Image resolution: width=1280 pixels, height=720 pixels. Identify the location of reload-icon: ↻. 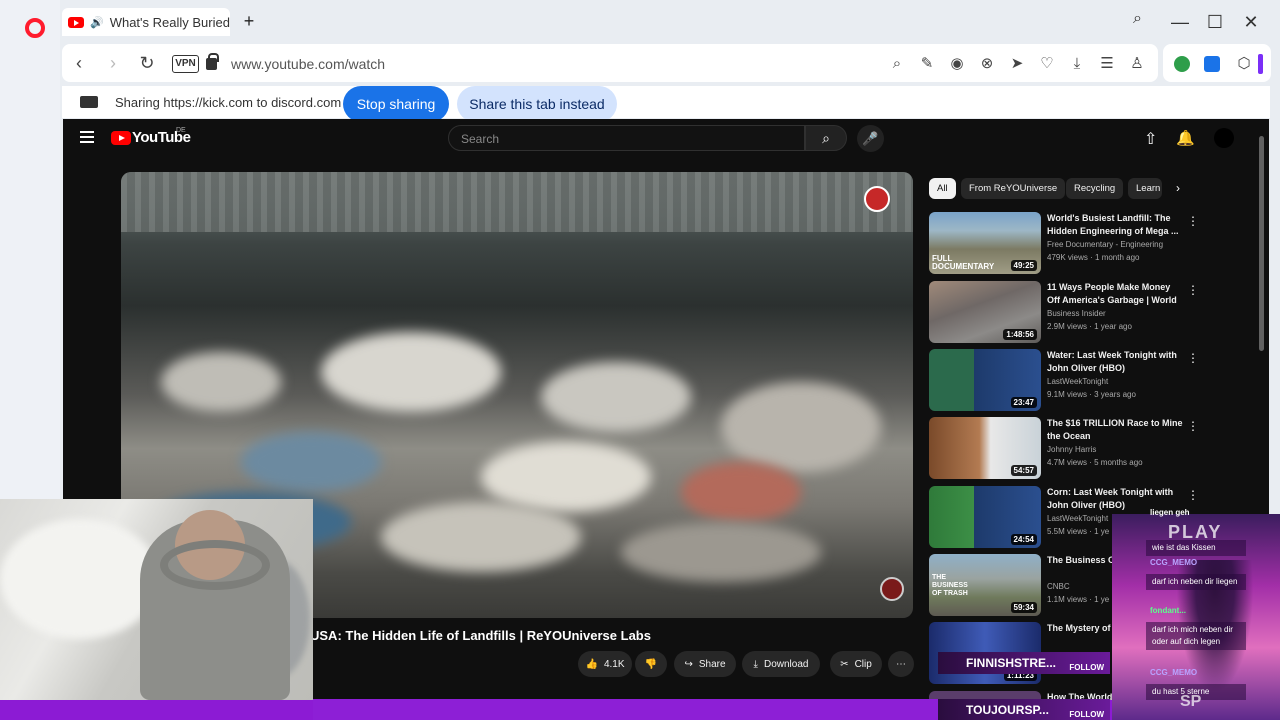
(147, 63).